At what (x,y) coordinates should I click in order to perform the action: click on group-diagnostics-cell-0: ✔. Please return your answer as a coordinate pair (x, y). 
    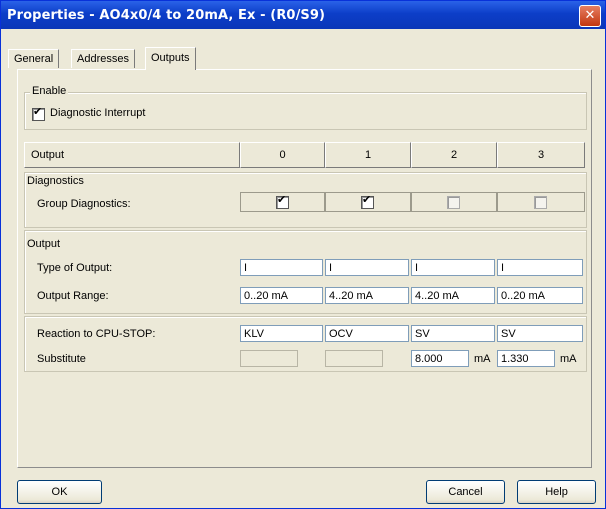
    Looking at the image, I should click on (282, 202).